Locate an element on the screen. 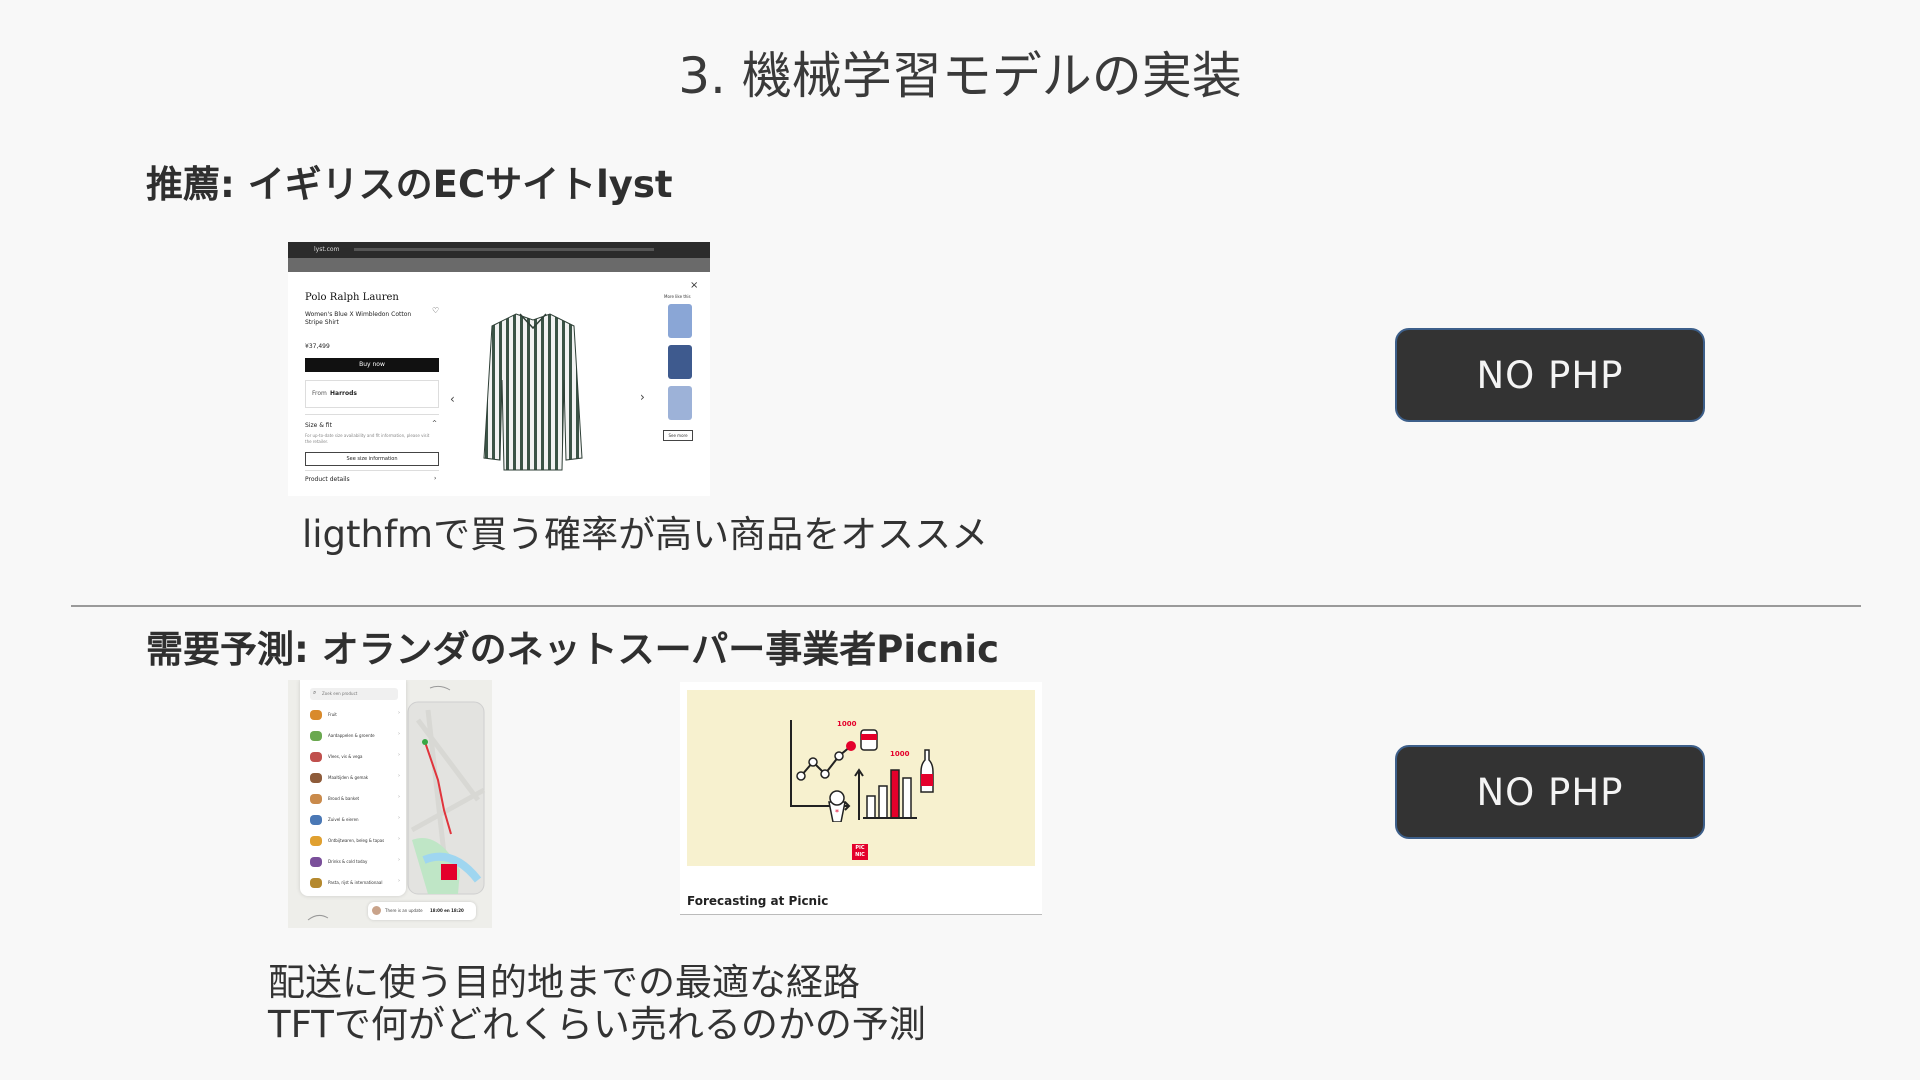 The width and height of the screenshot is (1920, 1080). driver-avatar is located at coordinates (376, 910).